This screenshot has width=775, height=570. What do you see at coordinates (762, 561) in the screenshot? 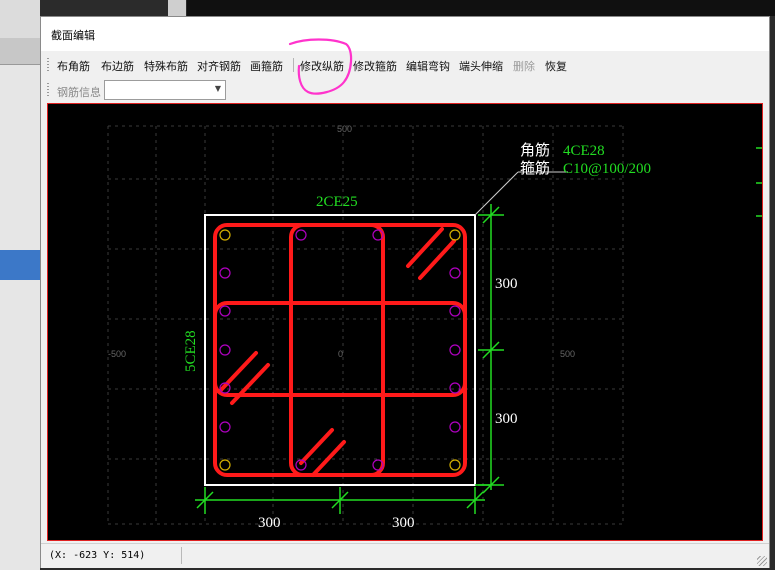
I see `resize-grip` at bounding box center [762, 561].